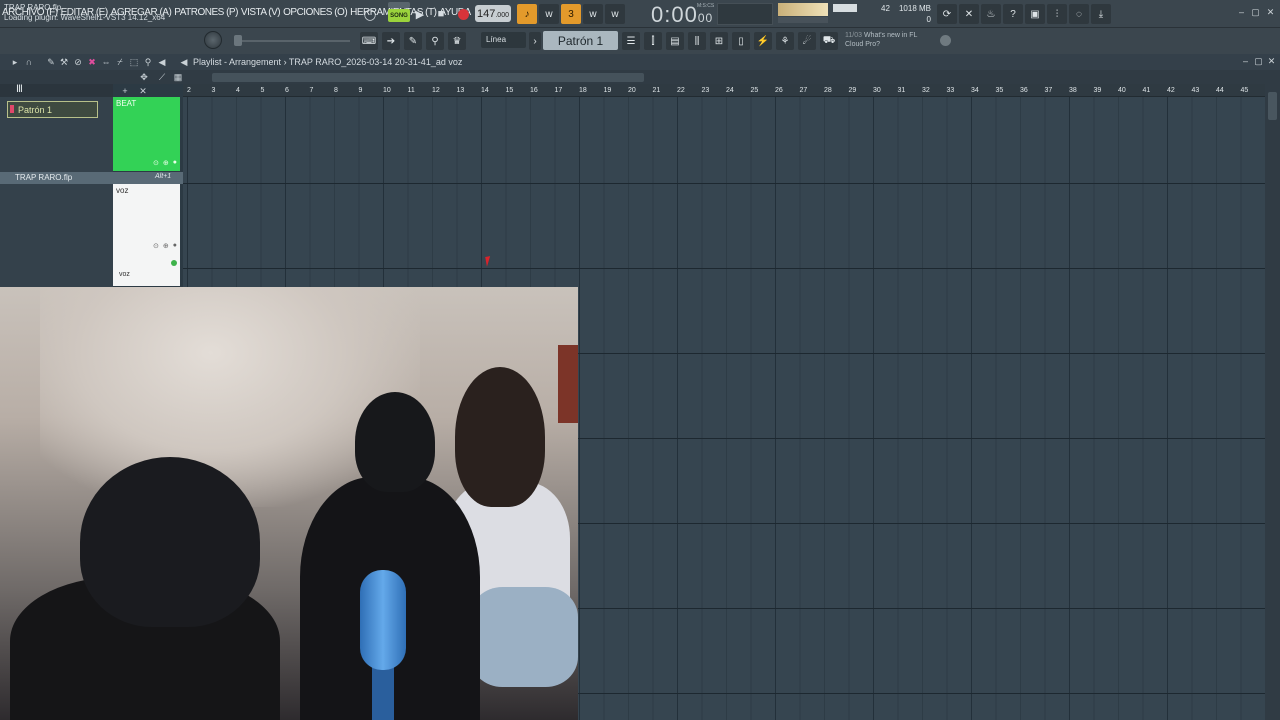  Describe the element at coordinates (370, 14) in the screenshot. I see `recording-options-icon: ◯` at that location.